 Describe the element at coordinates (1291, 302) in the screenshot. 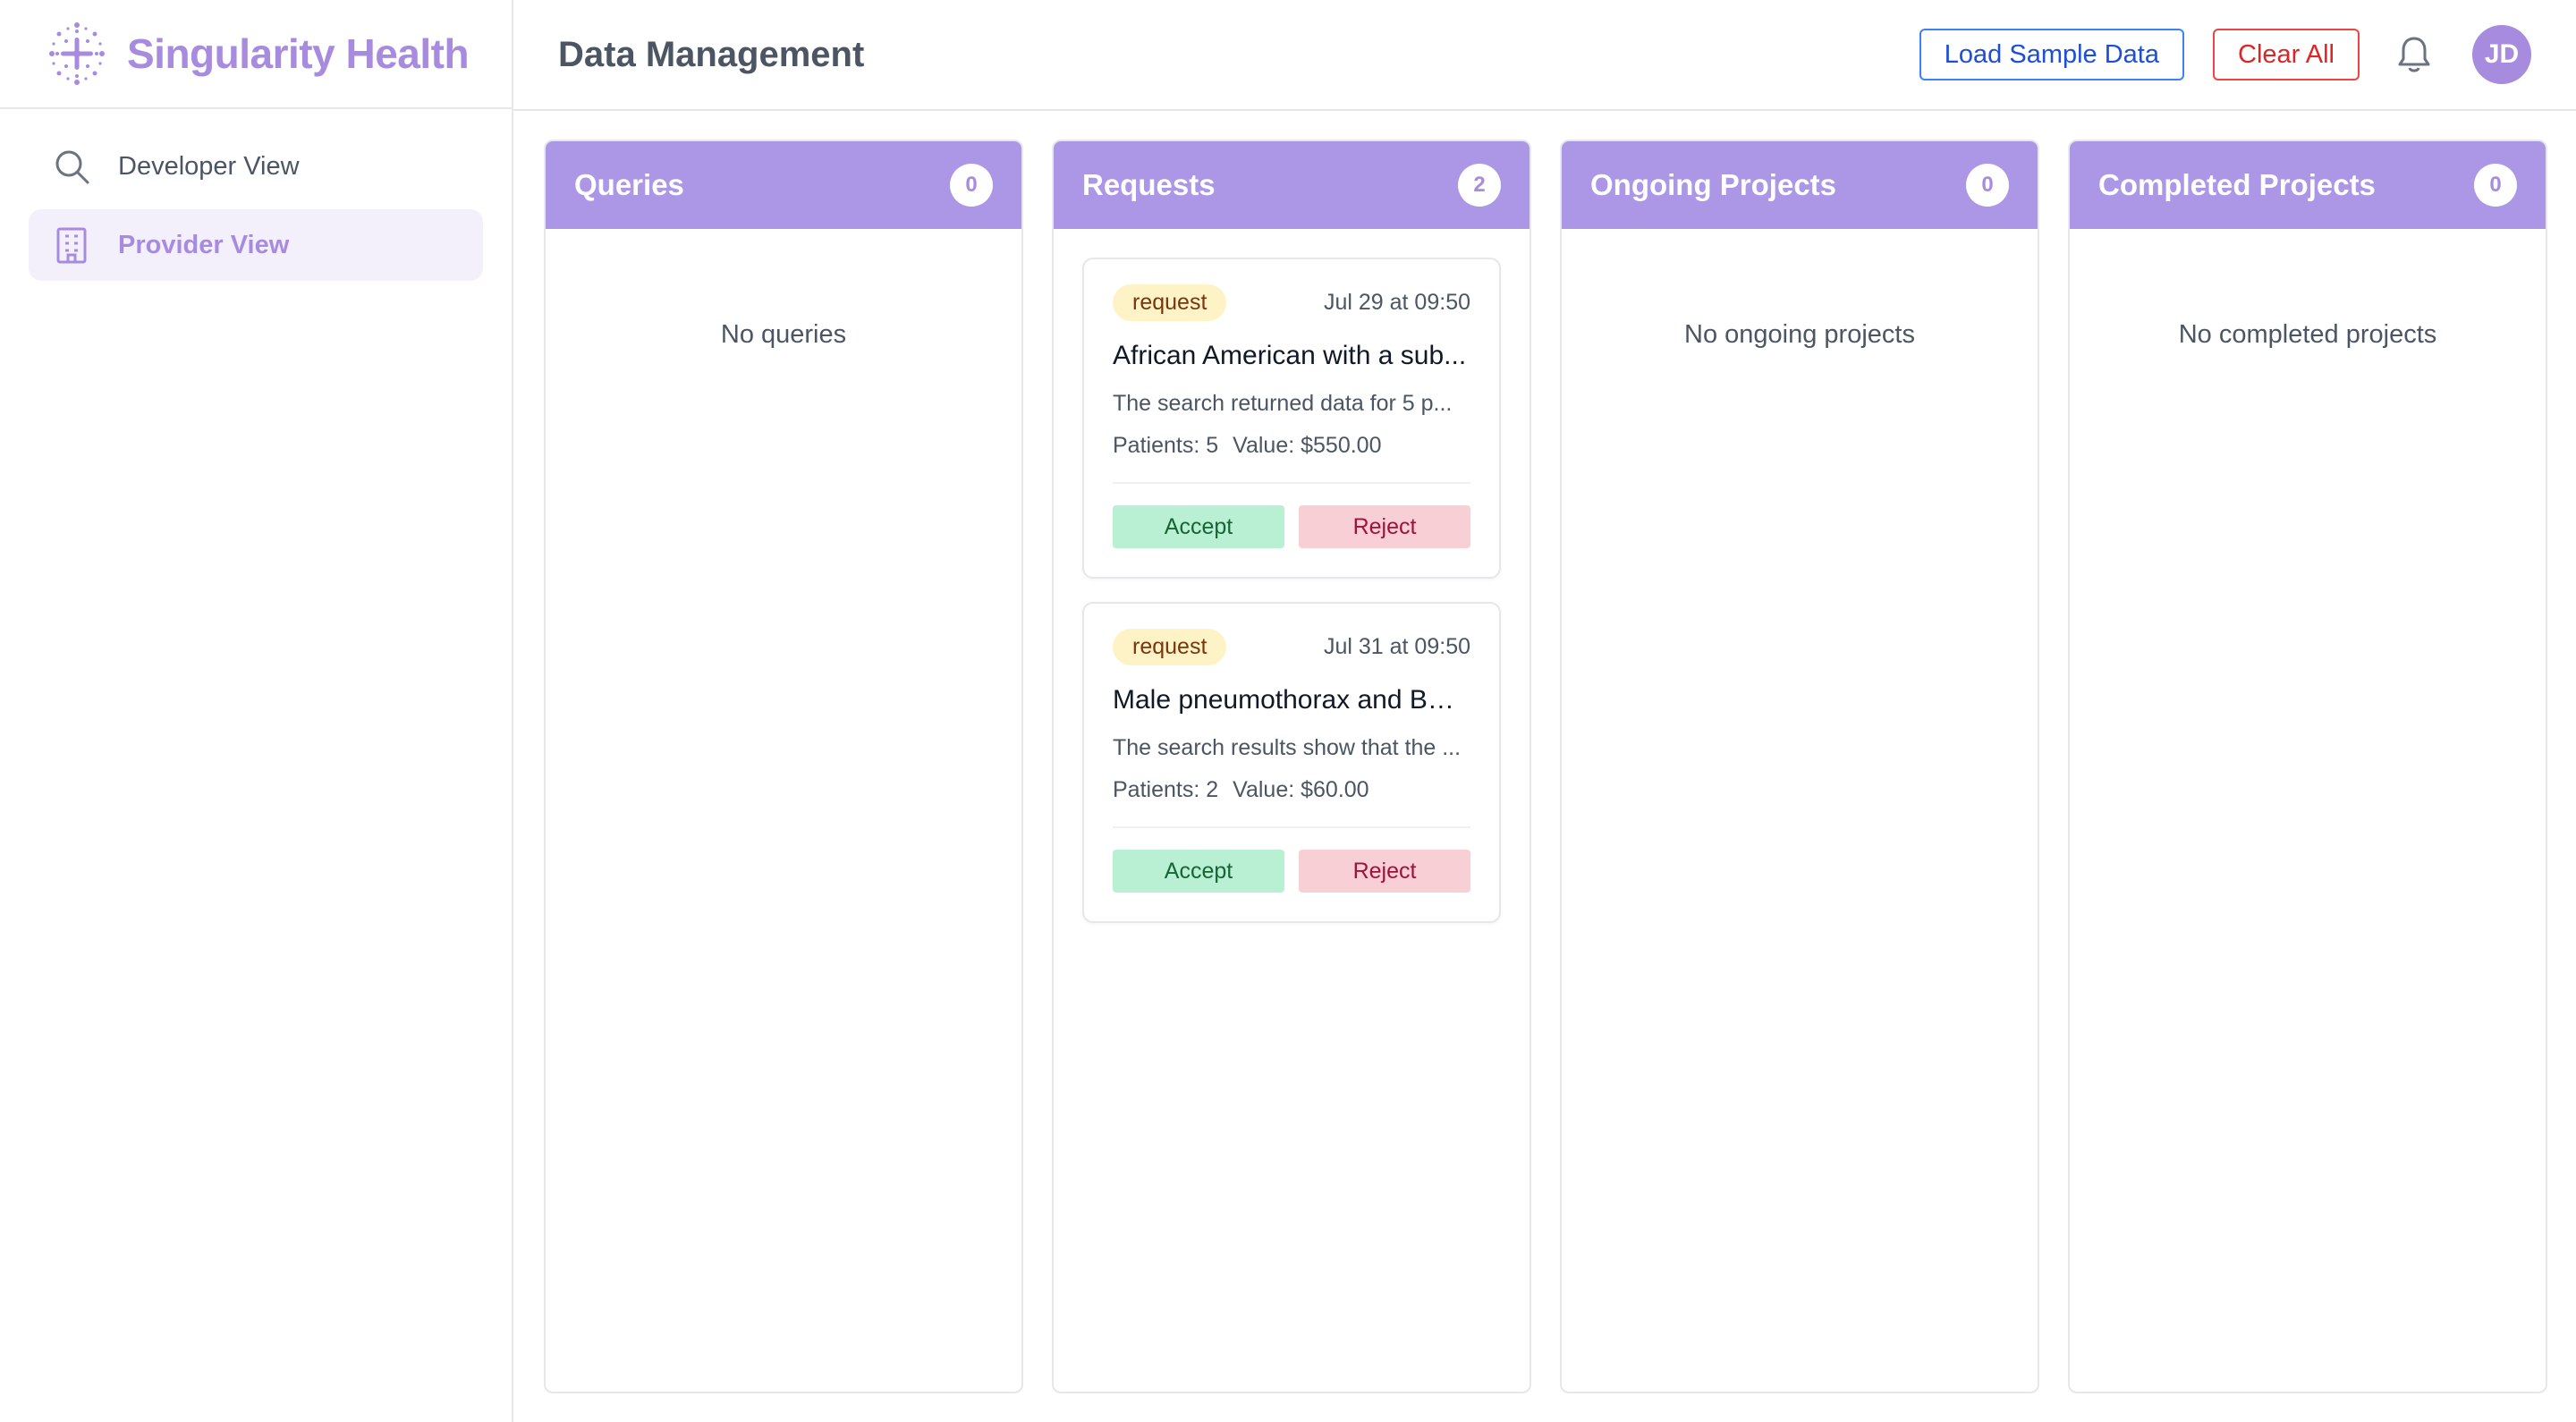

I see `card-top-row: request Jul 29 at 09:50` at that location.